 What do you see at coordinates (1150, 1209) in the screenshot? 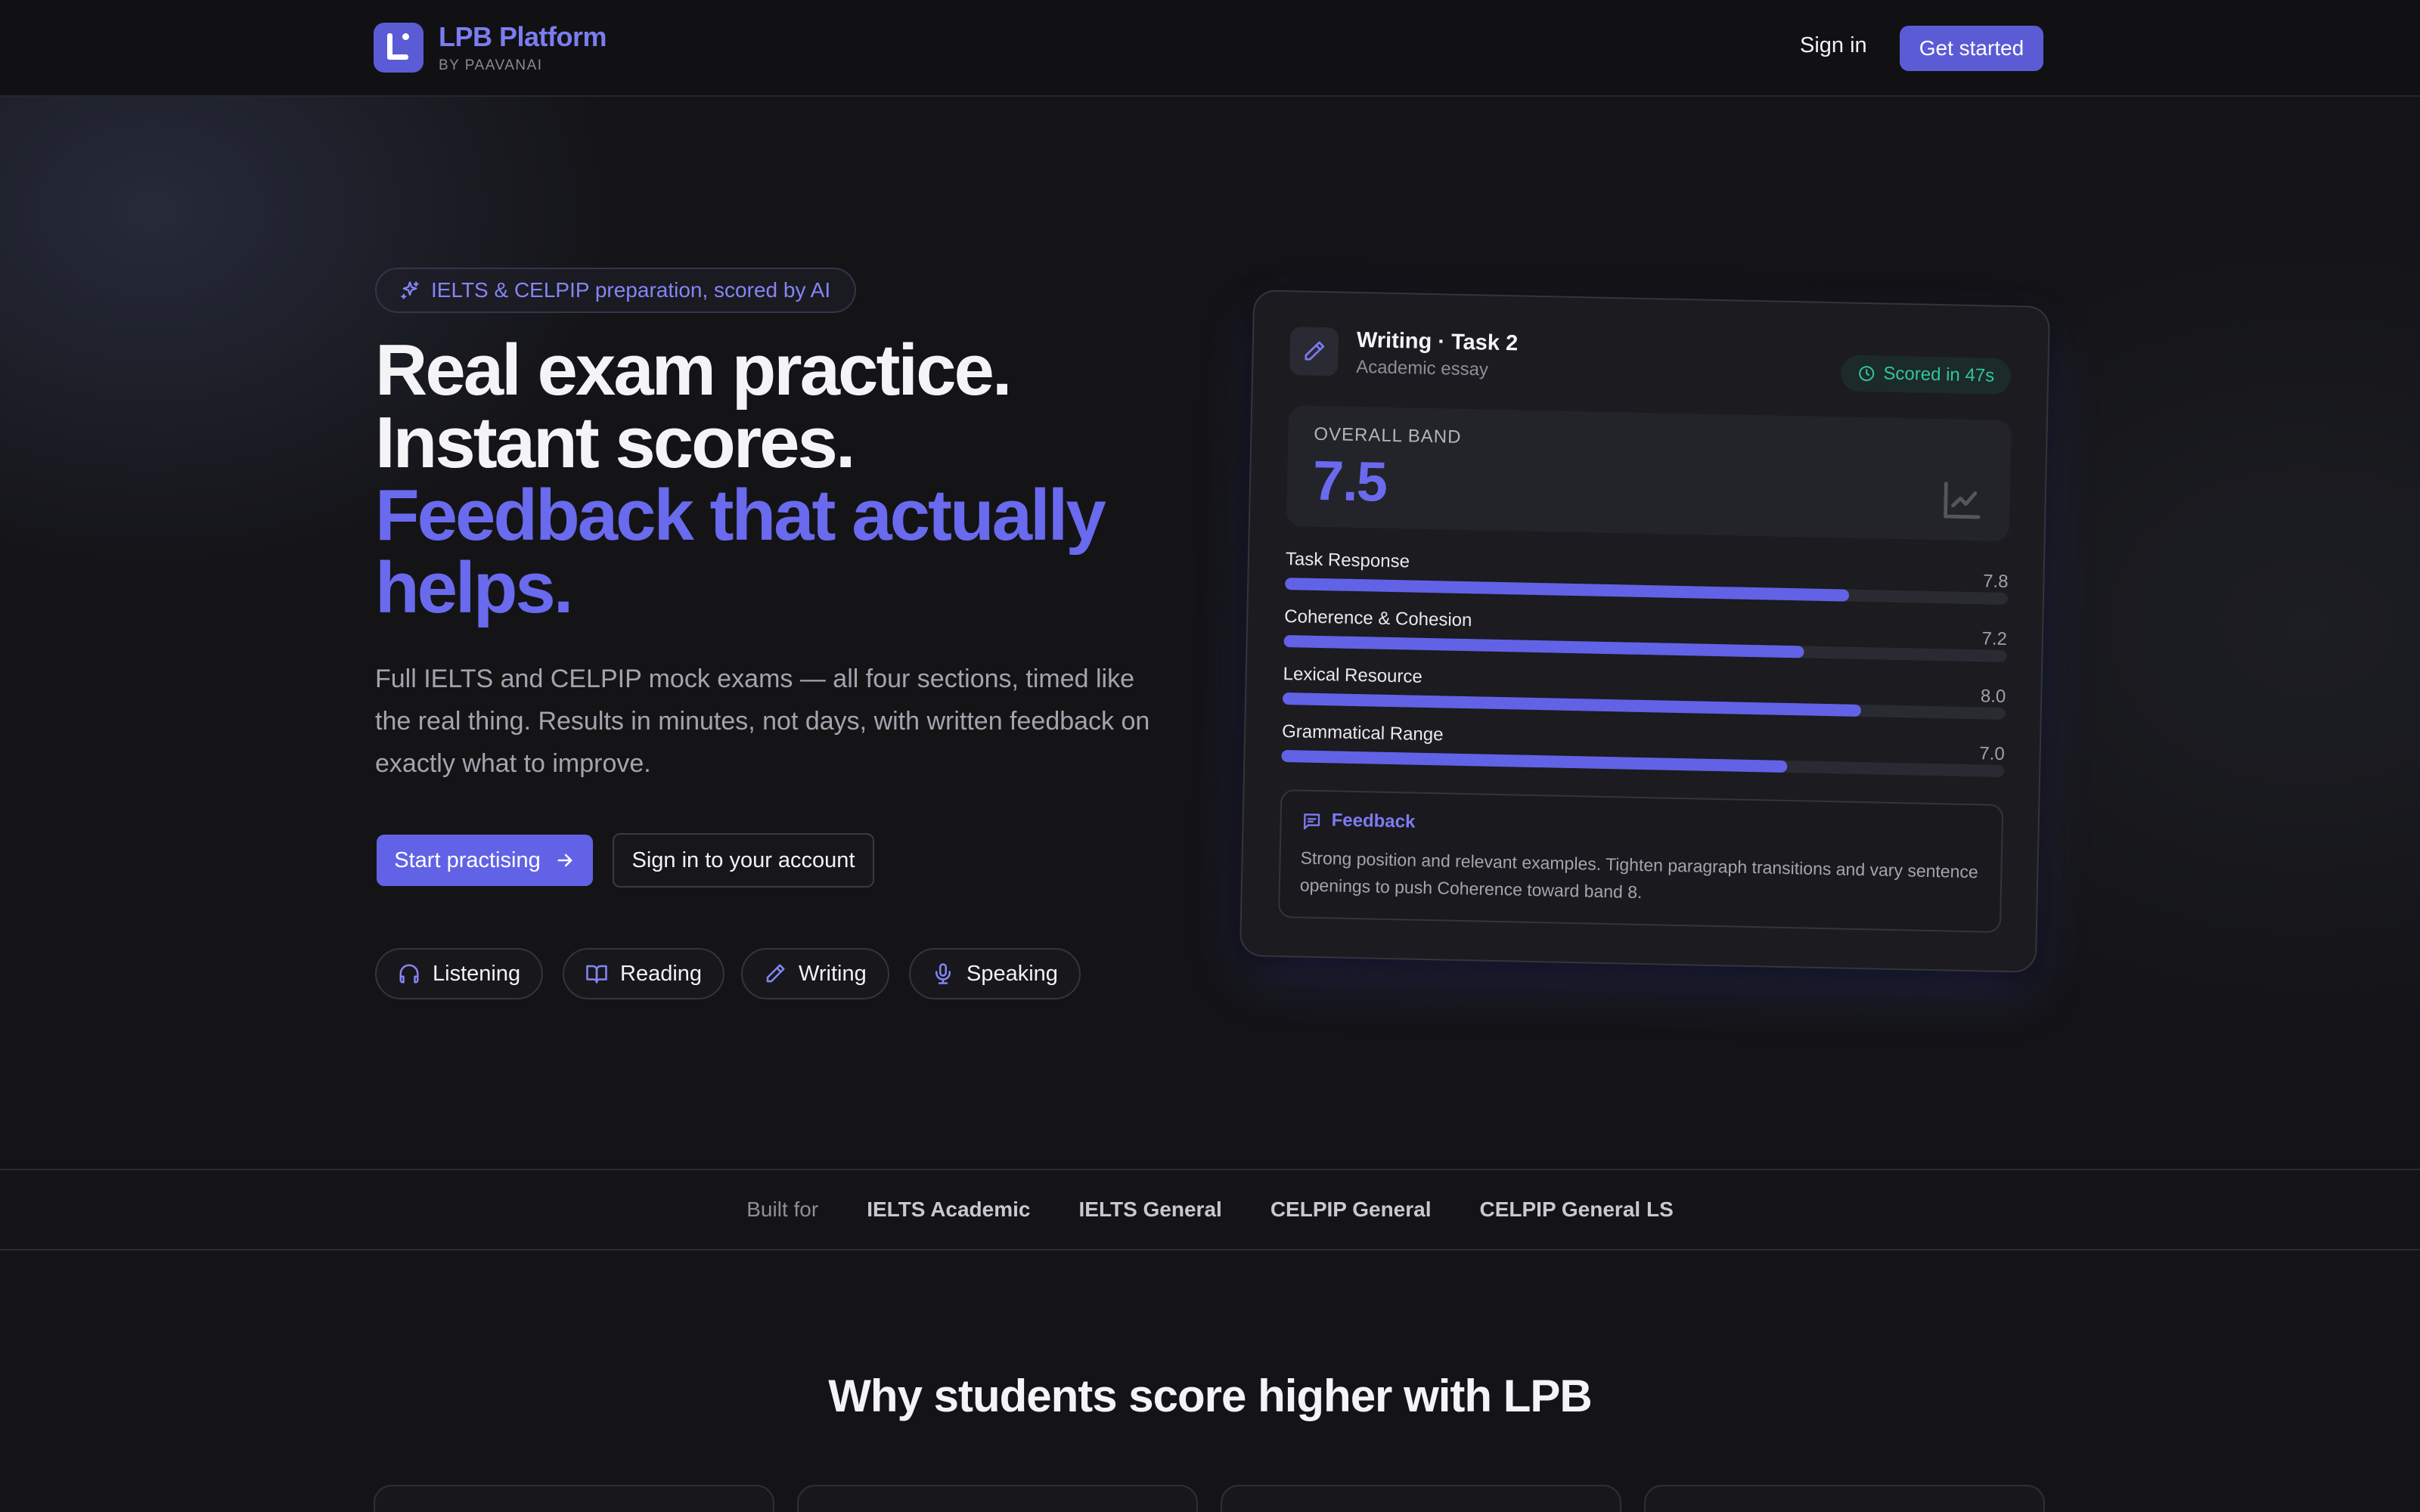
I see `exam-ielts-general: IELTS General` at bounding box center [1150, 1209].